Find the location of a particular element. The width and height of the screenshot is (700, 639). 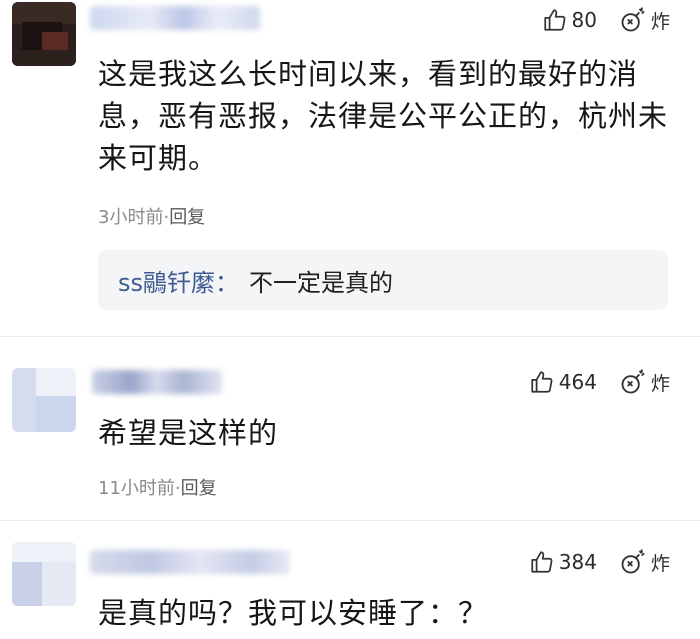

comment-actions: 464 炸 is located at coordinates (599, 382).